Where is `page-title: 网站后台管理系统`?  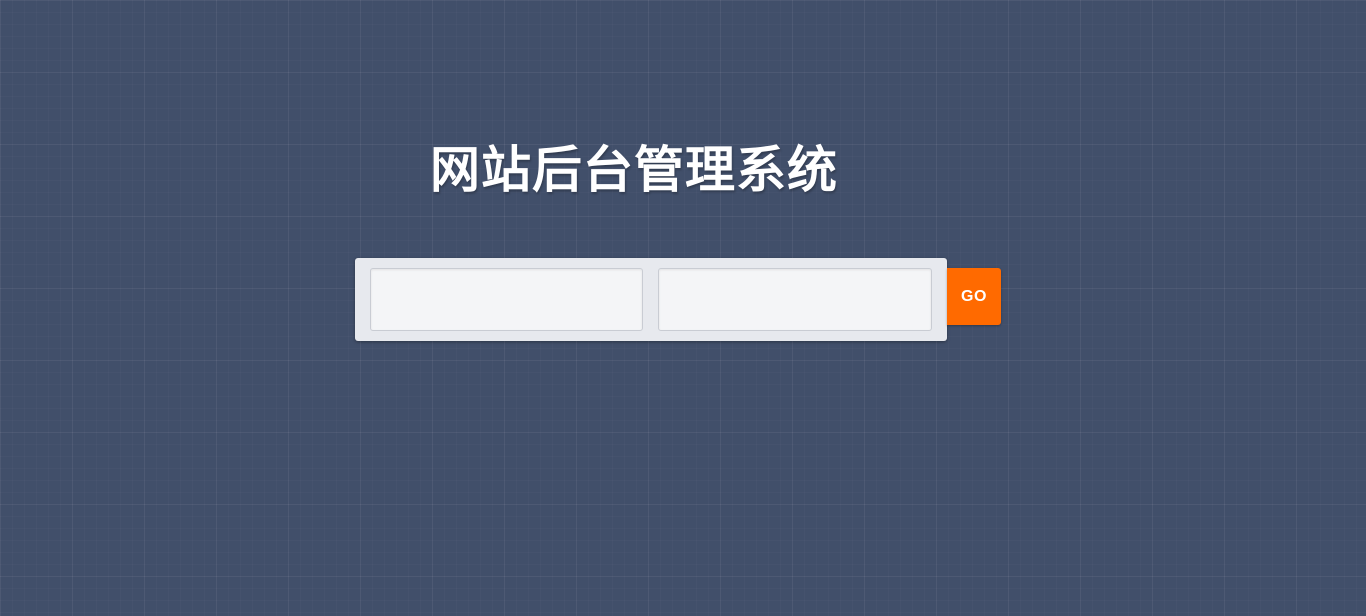
page-title: 网站后台管理系统 is located at coordinates (634, 170).